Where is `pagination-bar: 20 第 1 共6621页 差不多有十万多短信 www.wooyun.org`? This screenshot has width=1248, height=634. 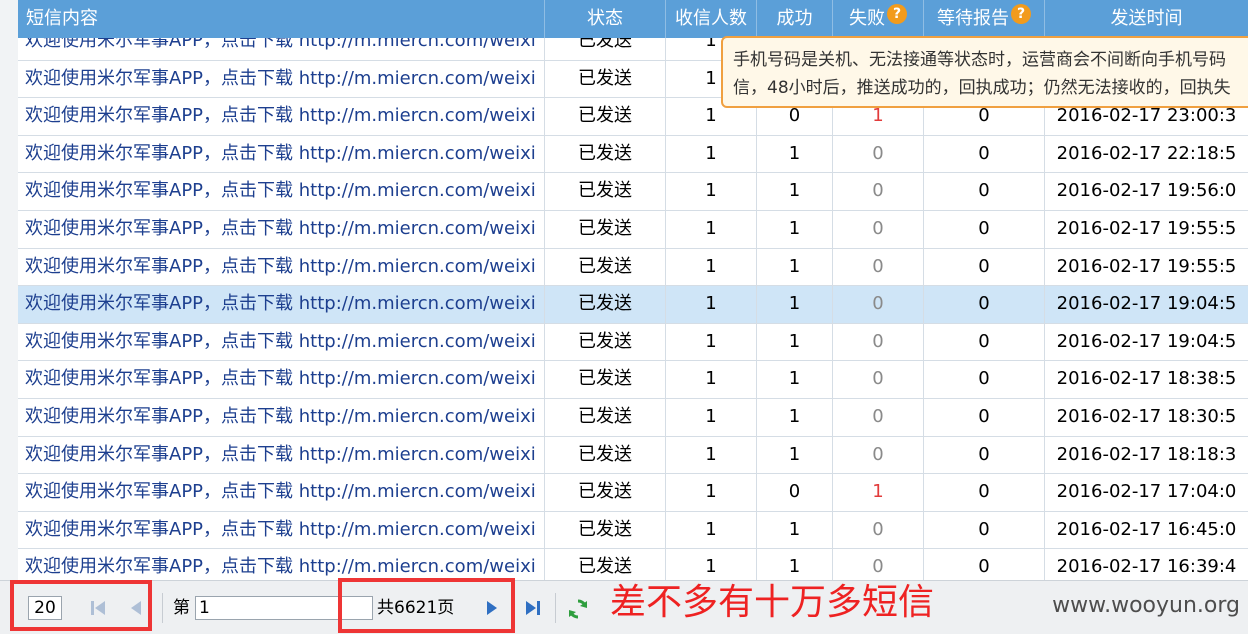
pagination-bar: 20 第 1 共6621页 差不多有十万多短信 www.wooyun.org is located at coordinates (624, 606).